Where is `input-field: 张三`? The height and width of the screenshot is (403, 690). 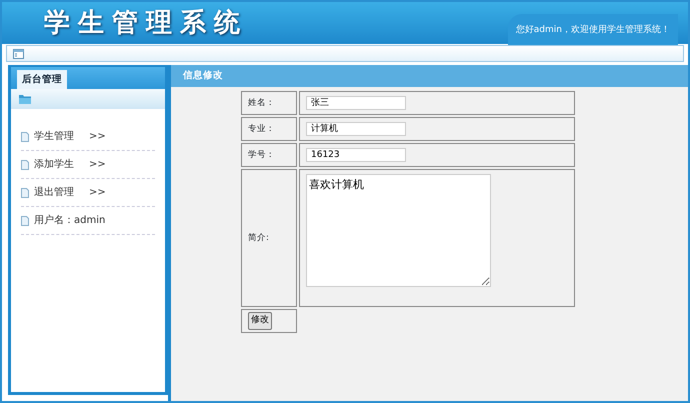
input-field: 张三 is located at coordinates (356, 103).